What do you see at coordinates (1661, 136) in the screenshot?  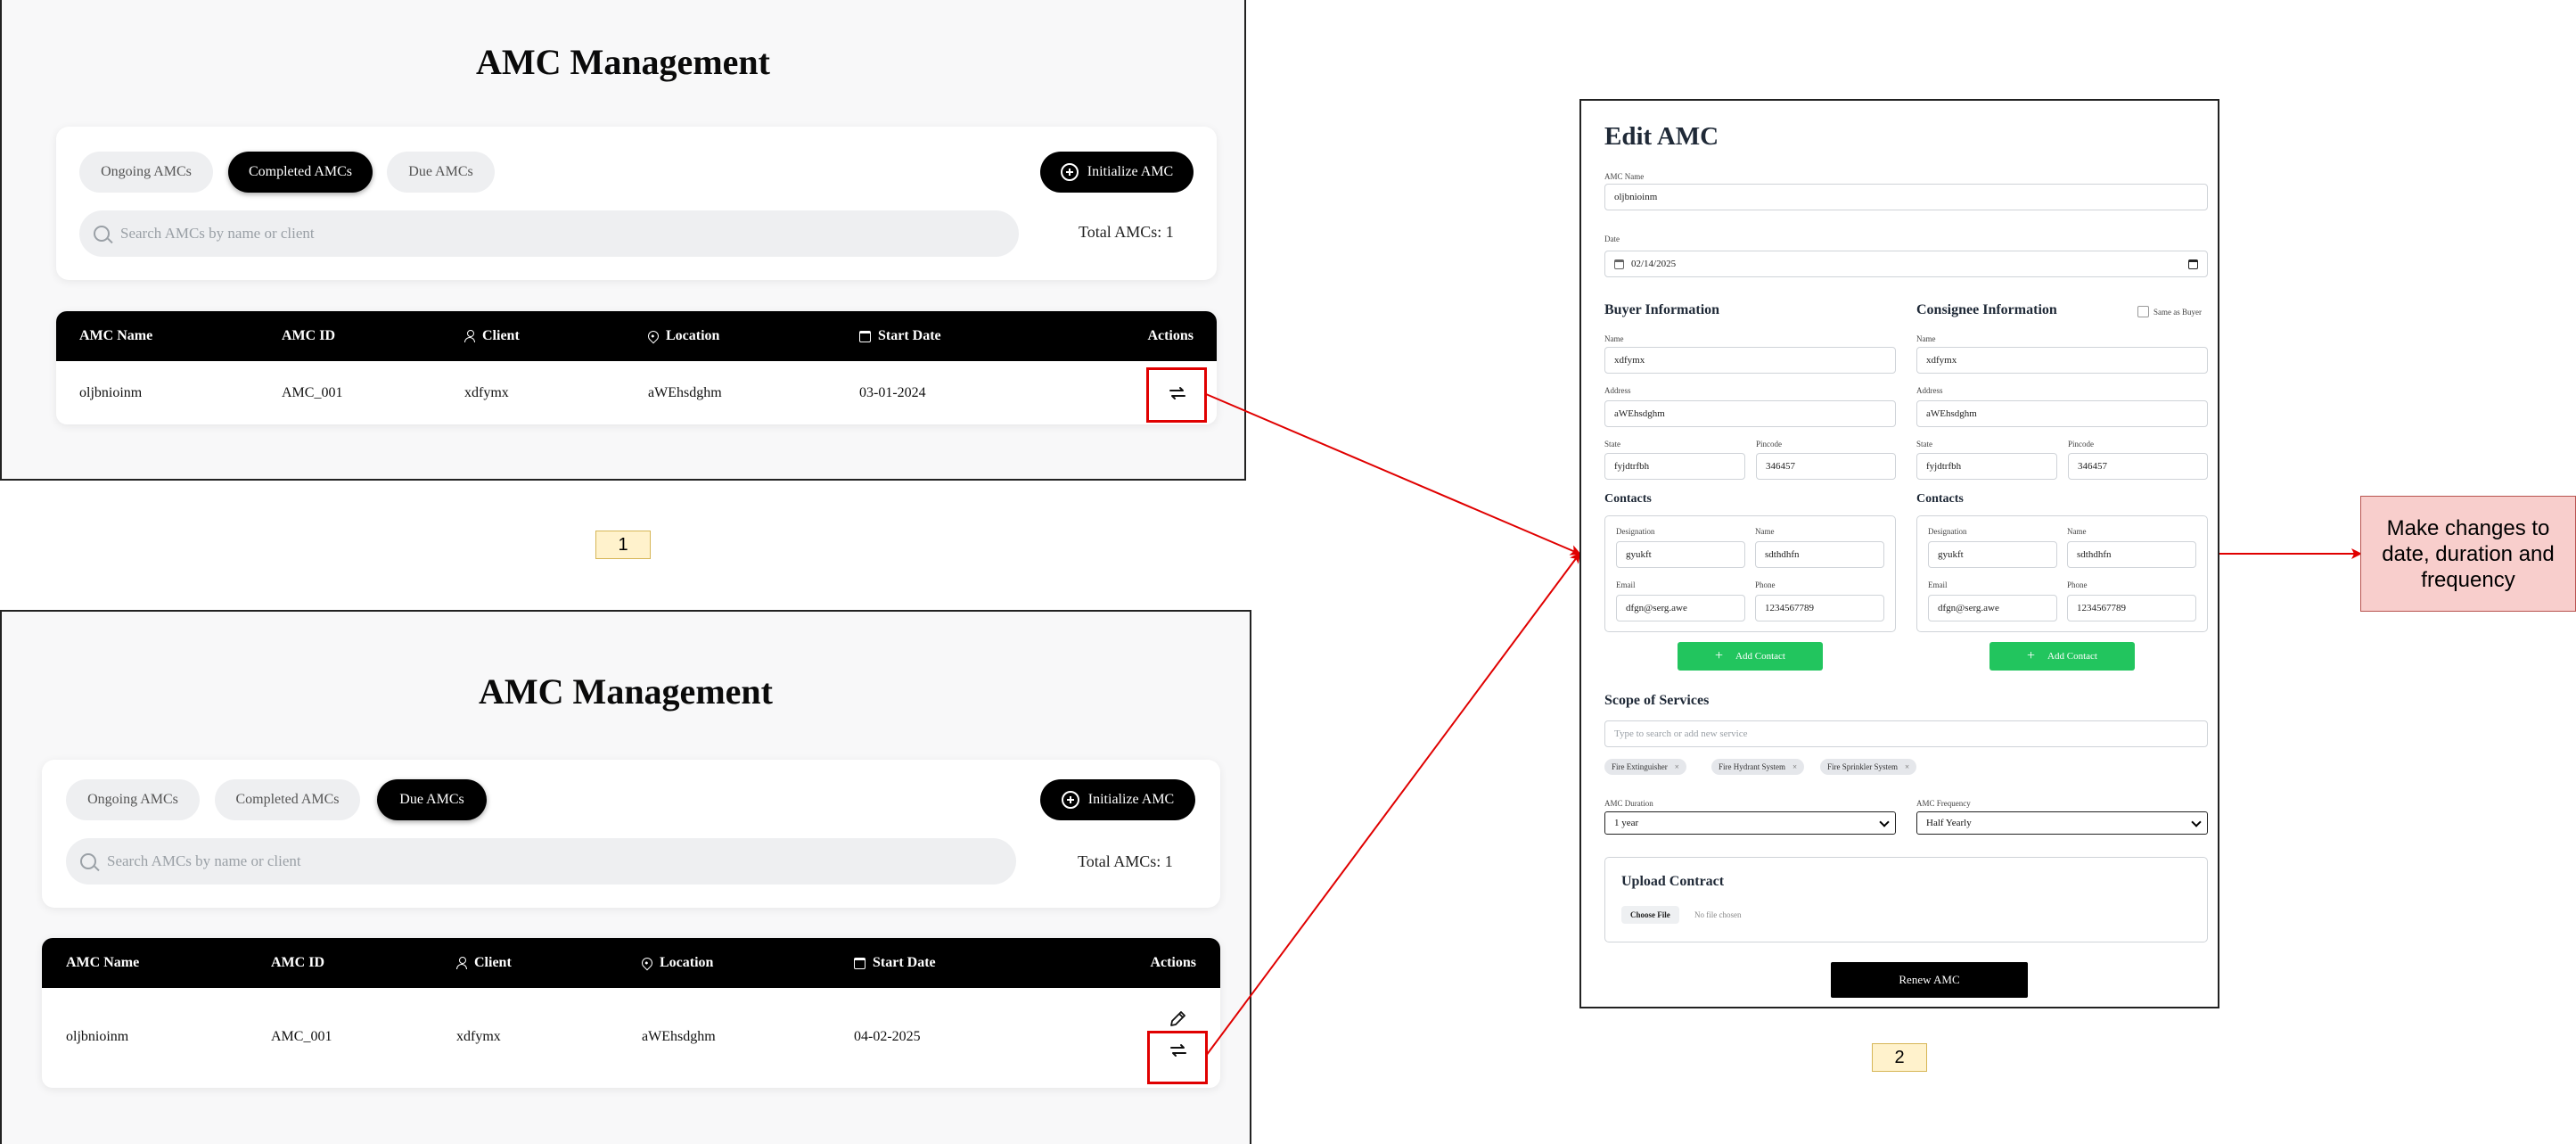 I see `form-title: Edit AMC` at bounding box center [1661, 136].